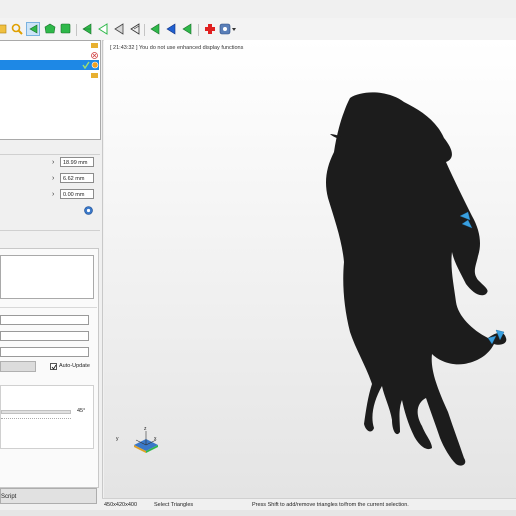 Image resolution: width=516 pixels, height=516 pixels. Describe the element at coordinates (47, 277) in the screenshot. I see `preview-box` at that location.